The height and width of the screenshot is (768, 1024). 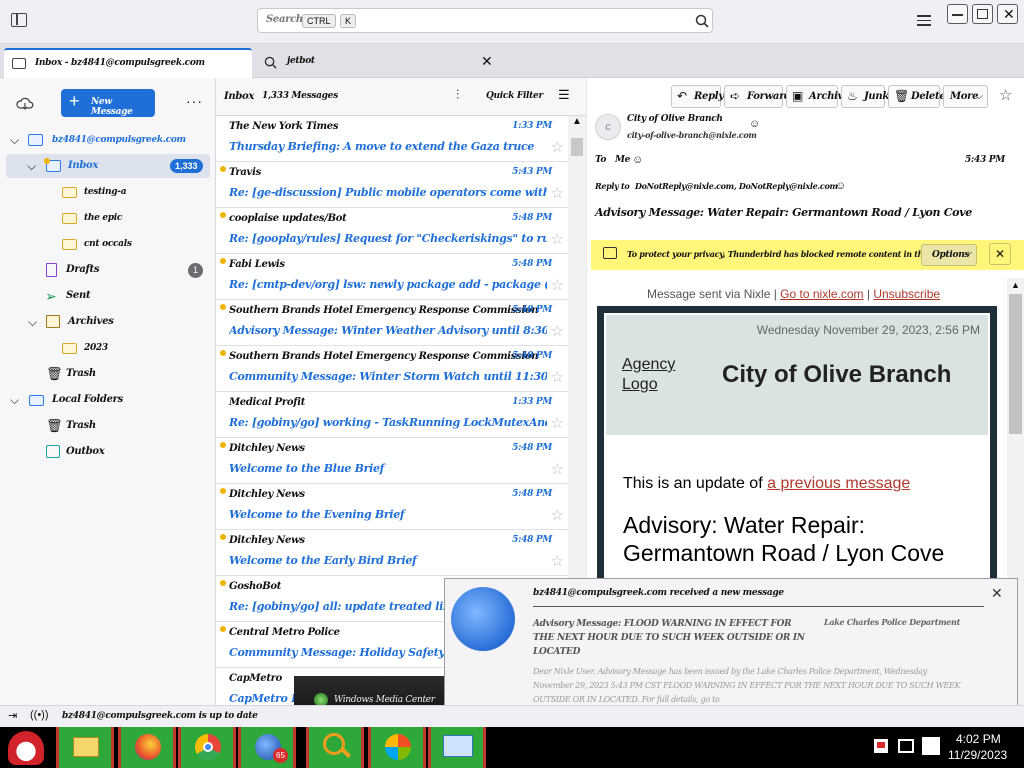 I want to click on options-button: Options ⌵, so click(x=949, y=255).